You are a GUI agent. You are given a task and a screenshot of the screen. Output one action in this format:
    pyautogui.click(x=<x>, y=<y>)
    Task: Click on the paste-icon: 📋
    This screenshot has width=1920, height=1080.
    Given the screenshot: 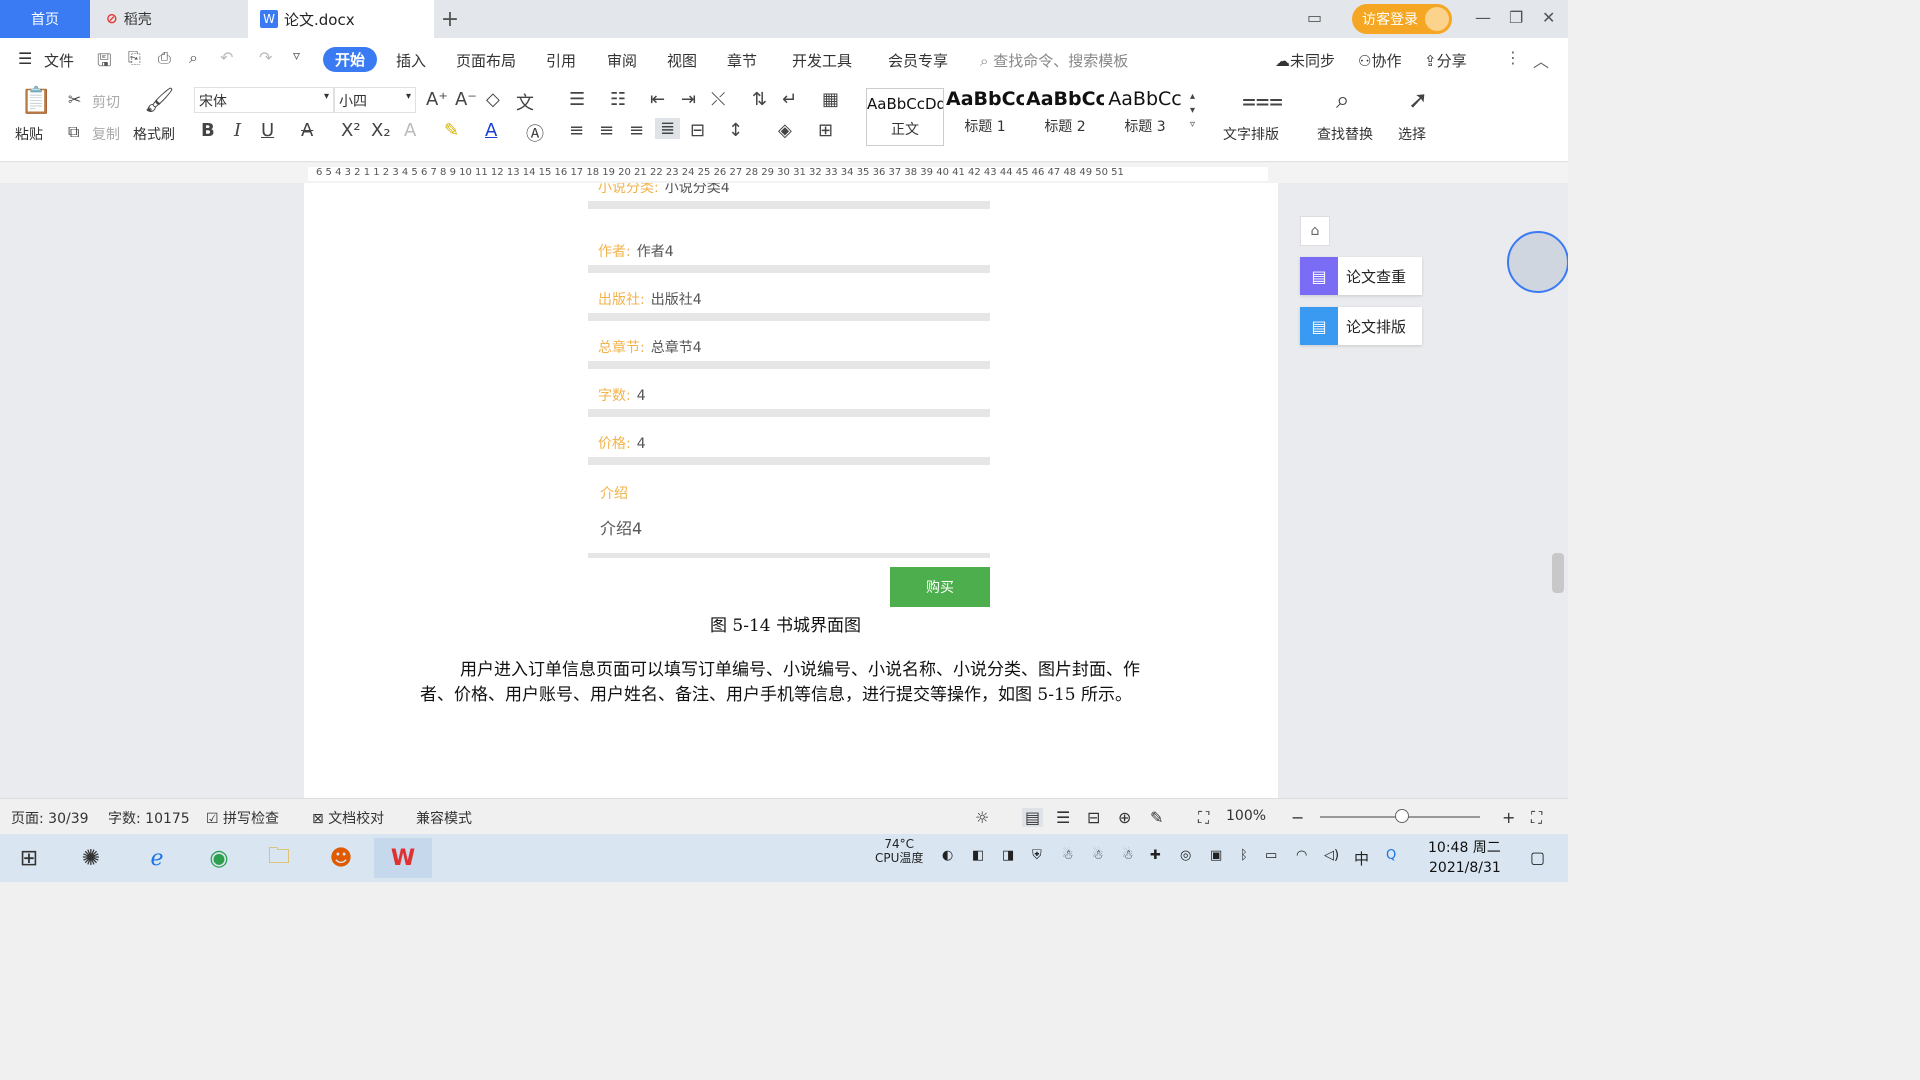 What is the action you would take?
    pyautogui.click(x=36, y=101)
    